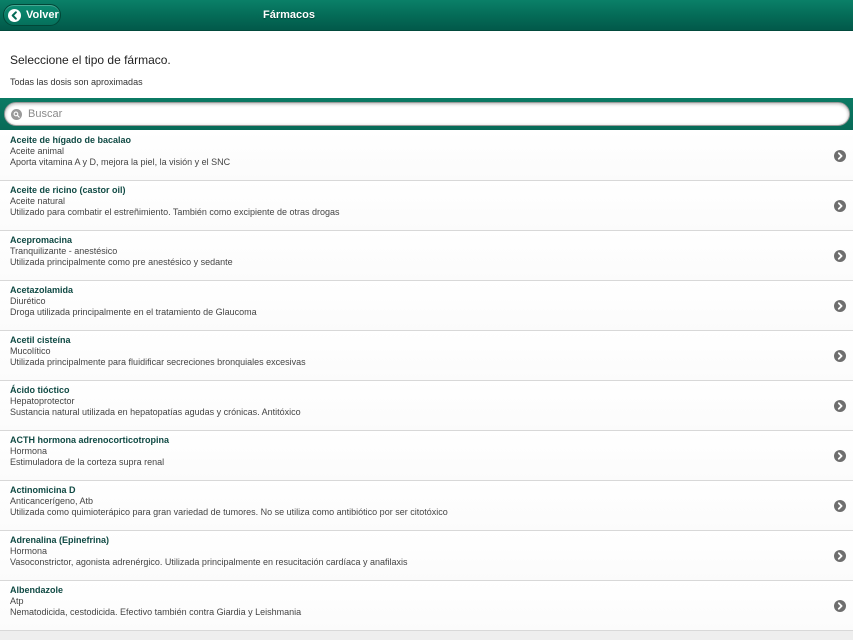 The height and width of the screenshot is (640, 853). Describe the element at coordinates (68, 190) in the screenshot. I see `drug-name: Aceite de ricino (castor oil)` at that location.